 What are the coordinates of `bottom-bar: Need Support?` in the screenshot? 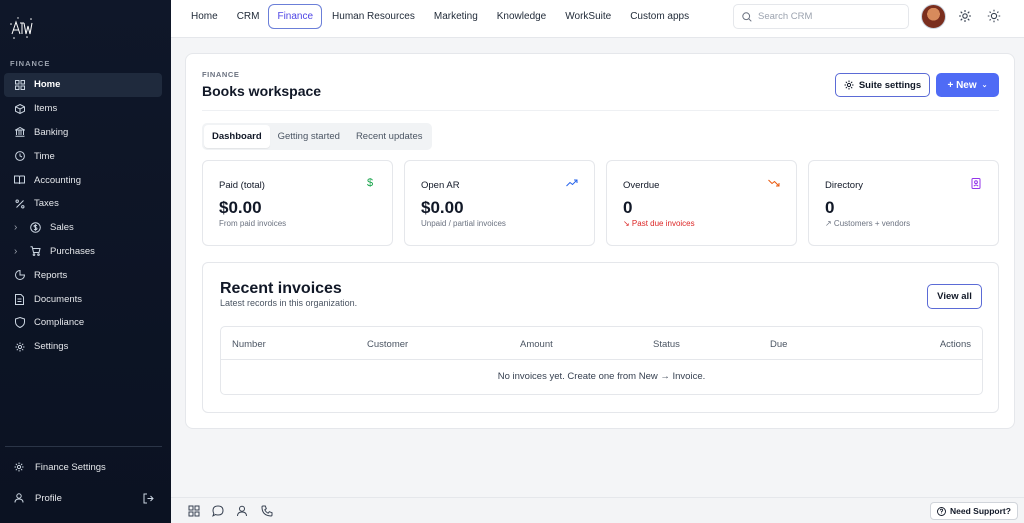 It's located at (597, 510).